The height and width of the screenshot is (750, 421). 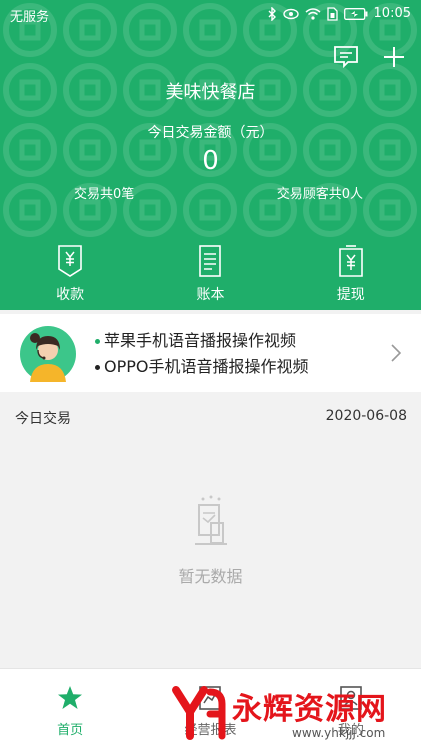 I want to click on status-bar: 无服务 10:05, so click(x=210, y=15).